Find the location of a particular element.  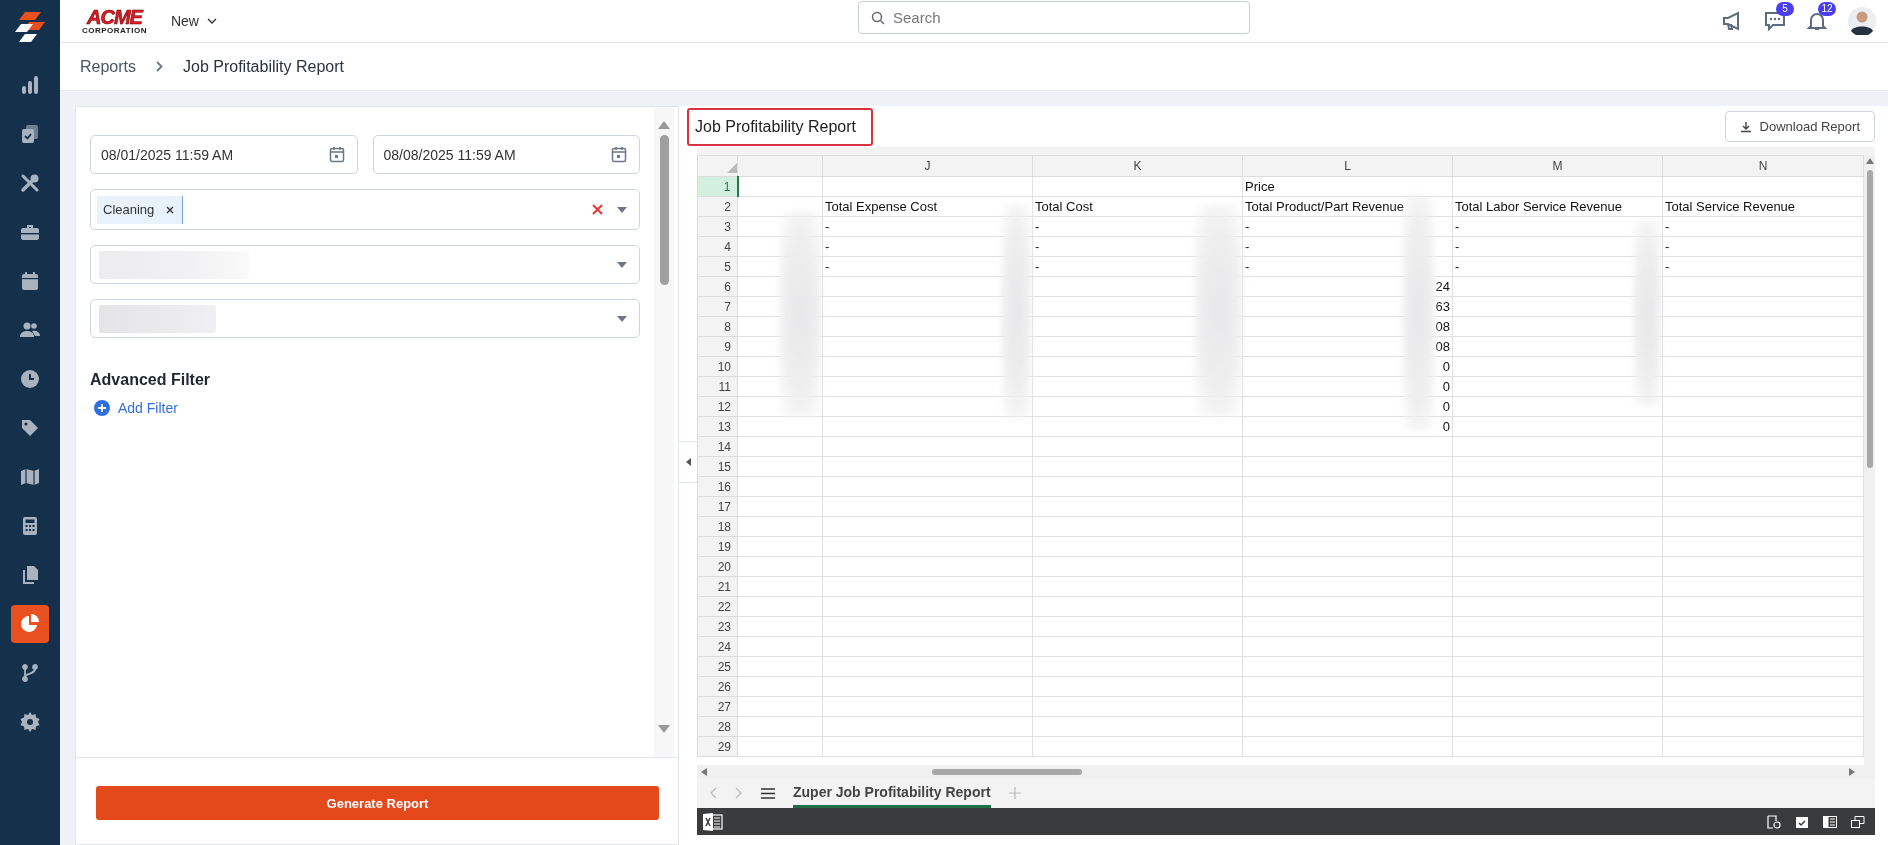

briefcase-icon is located at coordinates (30, 232).